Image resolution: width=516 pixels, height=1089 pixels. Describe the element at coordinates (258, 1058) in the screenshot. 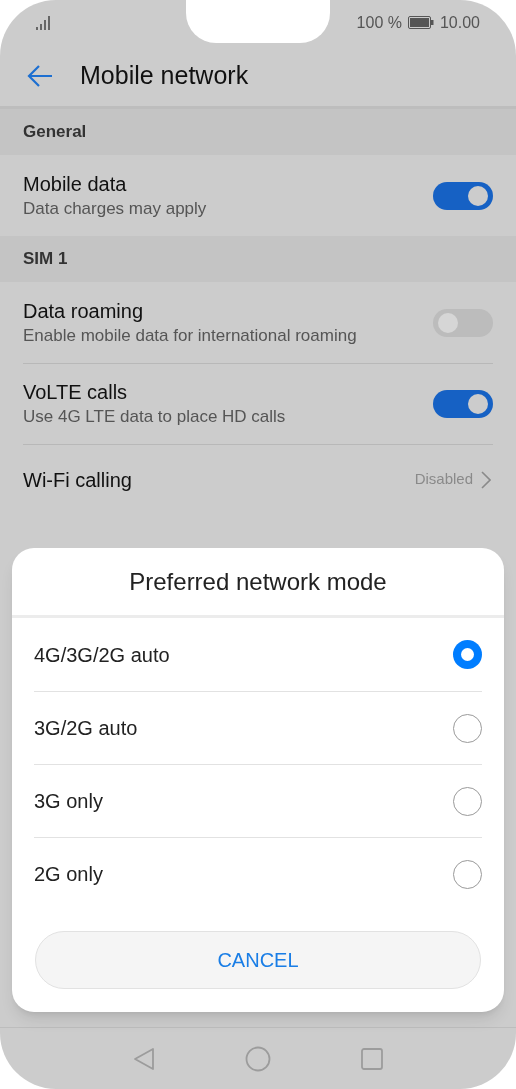

I see `home-icon` at that location.